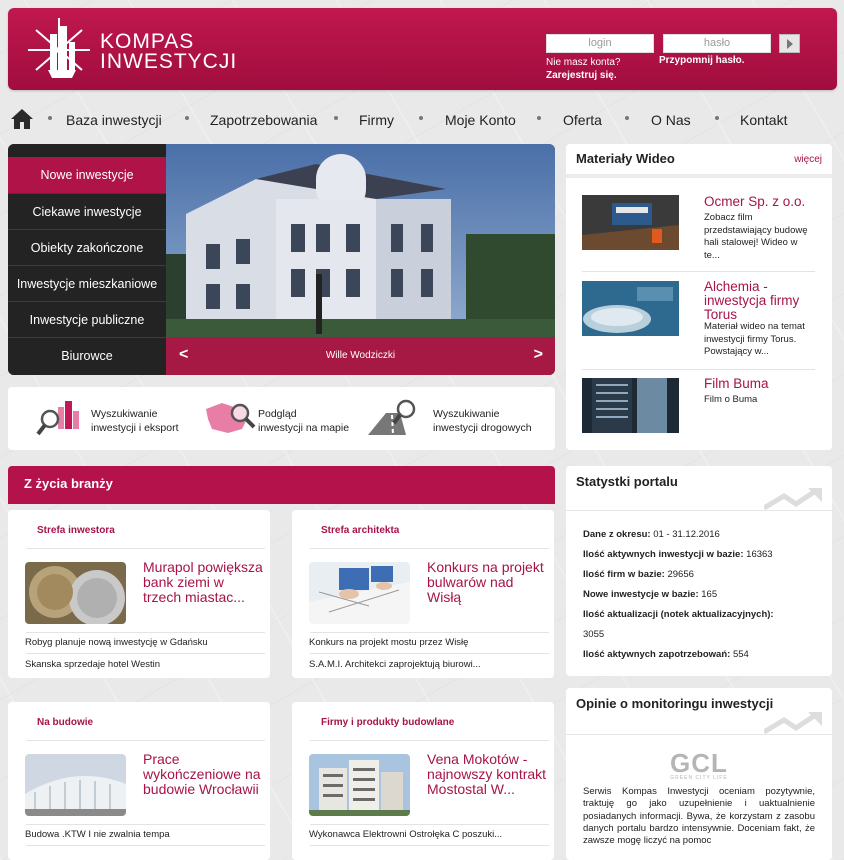 Image resolution: width=844 pixels, height=860 pixels. Describe the element at coordinates (763, 120) in the screenshot. I see `nav-item-kontakt: Kontakt` at that location.